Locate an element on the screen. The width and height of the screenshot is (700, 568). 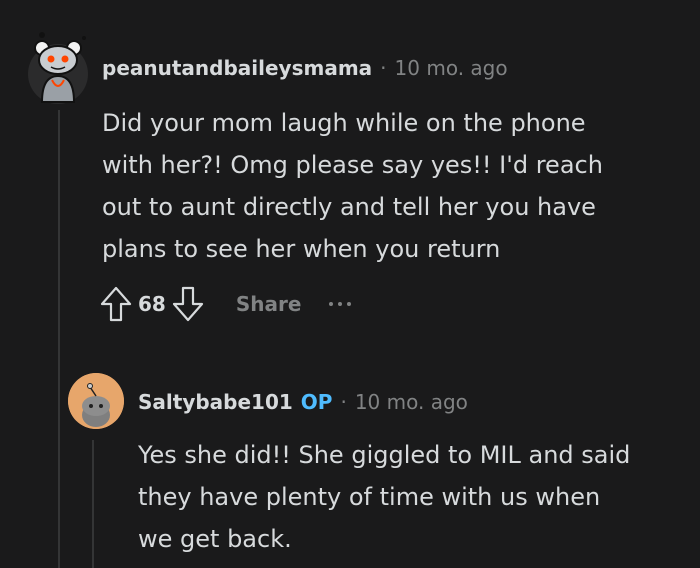
upvote-arrow-icon is located at coordinates (116, 304).